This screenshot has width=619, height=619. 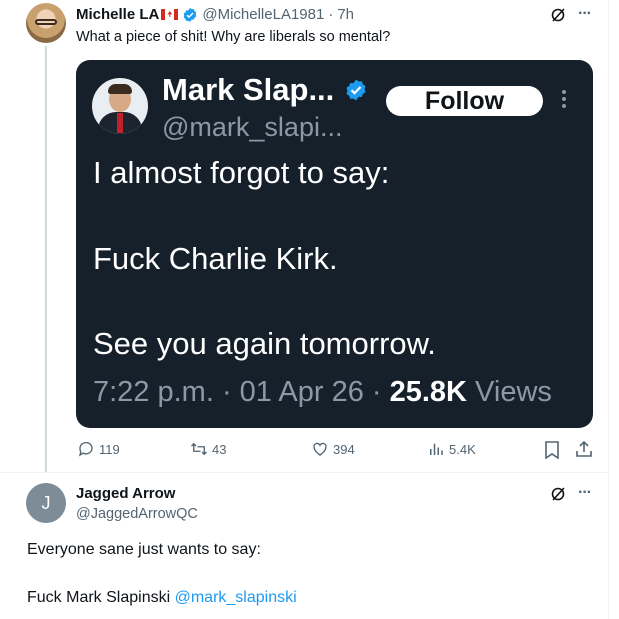 What do you see at coordinates (345, 14) in the screenshot?
I see `timestamp: 7h` at bounding box center [345, 14].